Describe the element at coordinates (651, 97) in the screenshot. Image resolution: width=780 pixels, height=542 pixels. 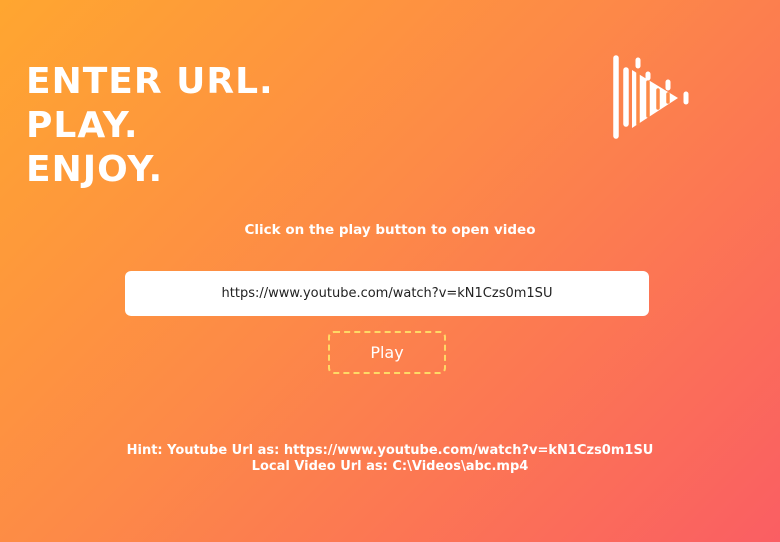
I see `audio-play-logo-icon` at that location.